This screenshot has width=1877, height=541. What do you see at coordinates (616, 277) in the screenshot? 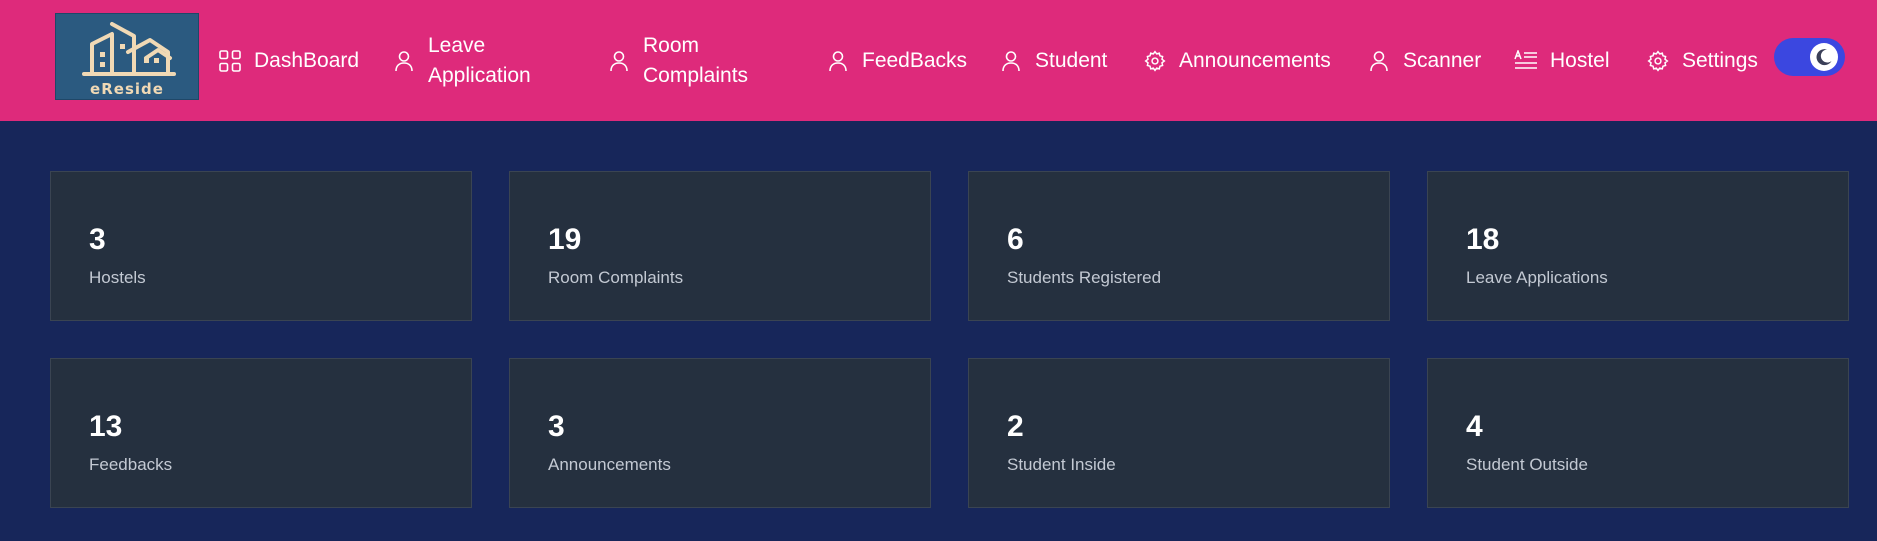
I see `stat-label: Room Complaints` at bounding box center [616, 277].